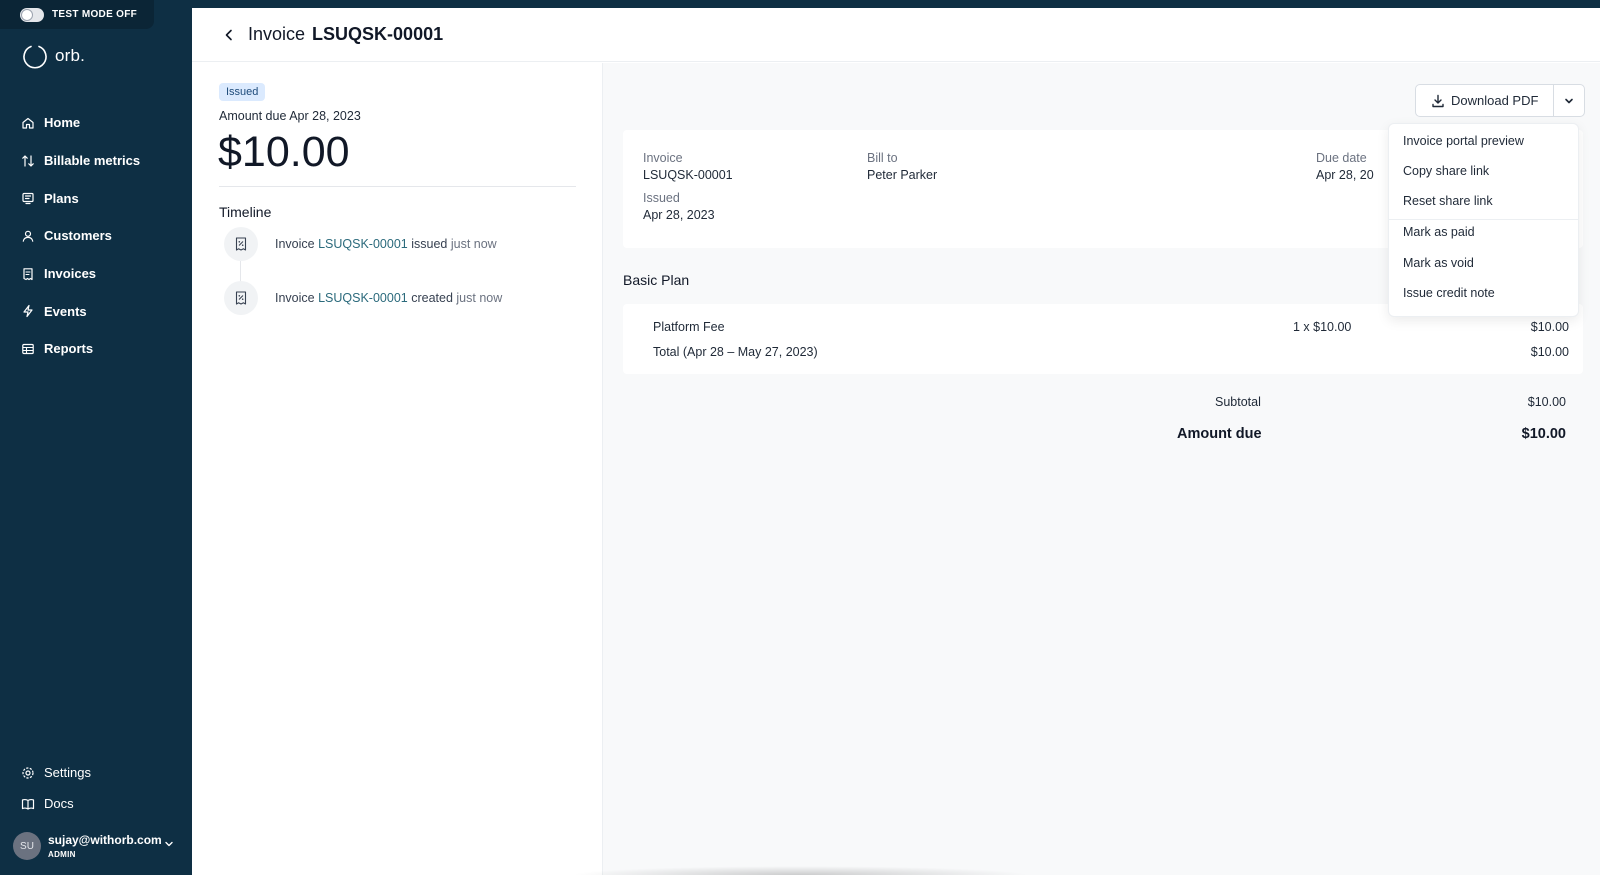  Describe the element at coordinates (95, 14) in the screenshot. I see `test-mode-label: TEST MODE OFF` at that location.